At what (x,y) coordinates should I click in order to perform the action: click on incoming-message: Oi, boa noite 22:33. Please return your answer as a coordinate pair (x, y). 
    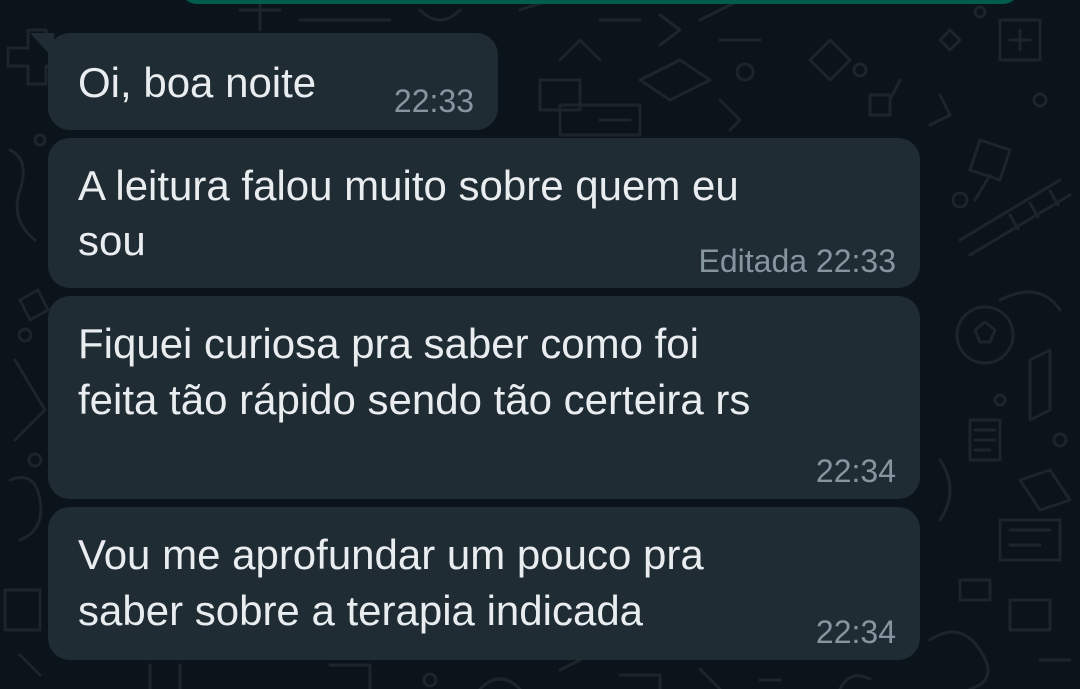
    Looking at the image, I should click on (273, 81).